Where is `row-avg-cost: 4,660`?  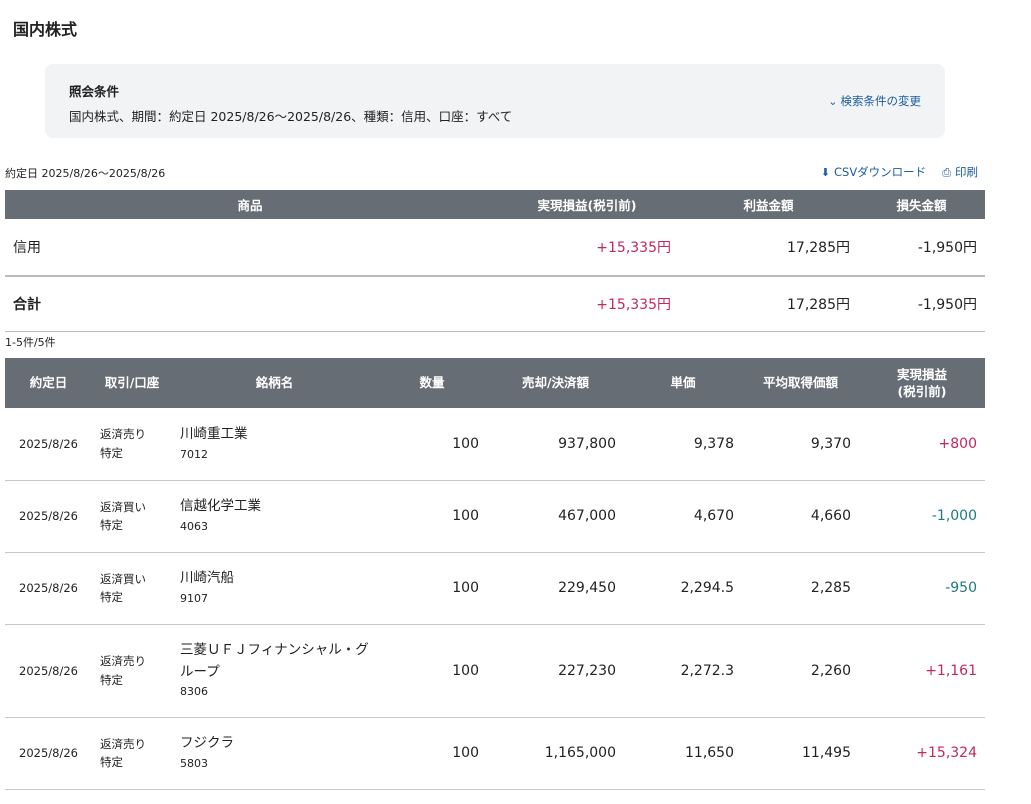 row-avg-cost: 4,660 is located at coordinates (800, 516).